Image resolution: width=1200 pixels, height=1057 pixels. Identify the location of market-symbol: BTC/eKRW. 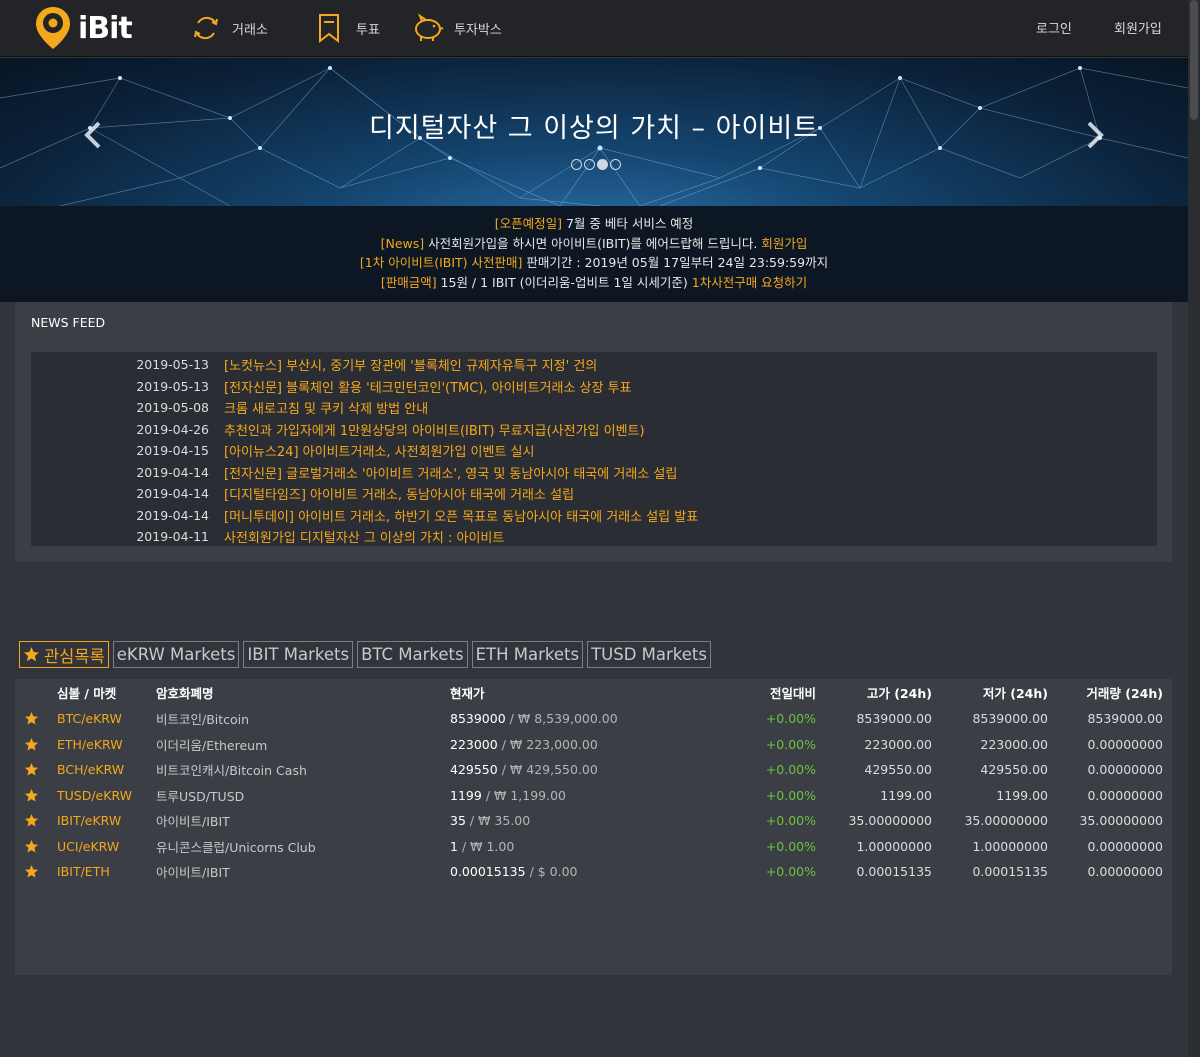
(89, 718).